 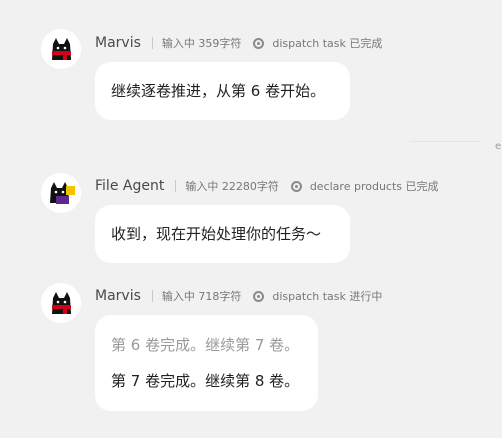 I want to click on task-status: dispatch task 已完成, so click(x=317, y=43).